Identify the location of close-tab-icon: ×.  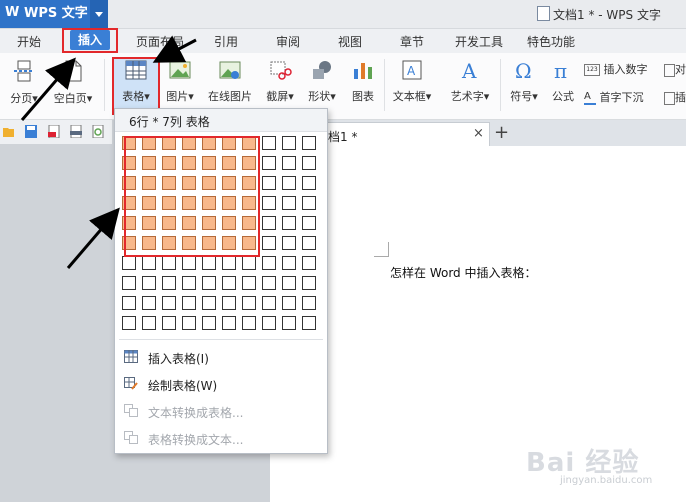
(478, 133).